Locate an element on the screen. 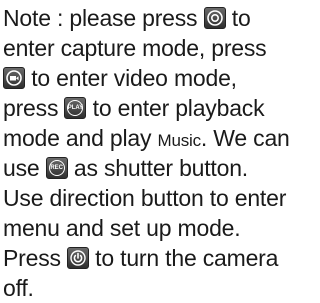 The image size is (320, 303). video-mode-icon is located at coordinates (14, 78).